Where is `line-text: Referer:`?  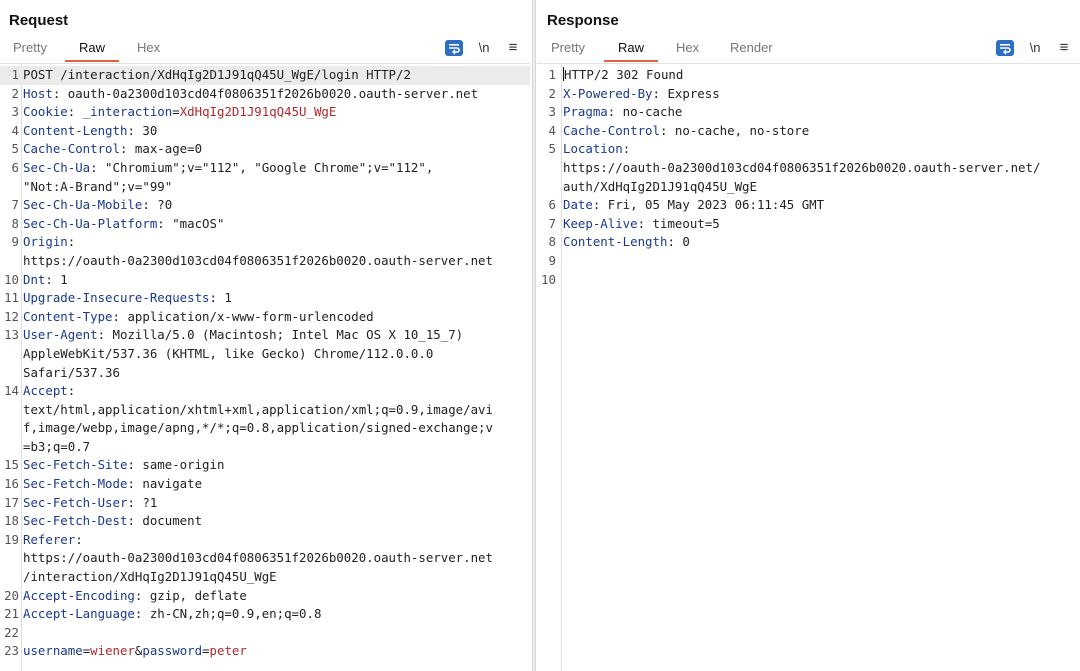 line-text: Referer: is located at coordinates (53, 540).